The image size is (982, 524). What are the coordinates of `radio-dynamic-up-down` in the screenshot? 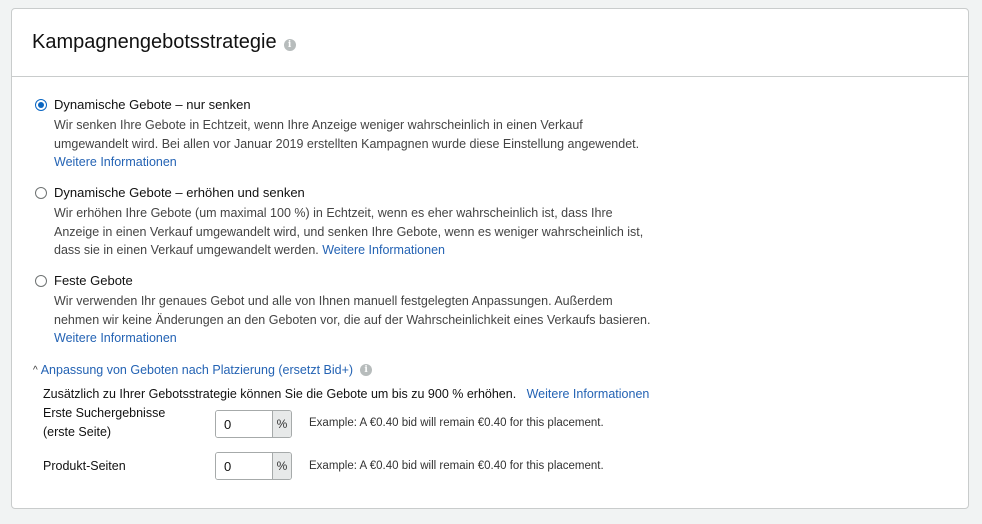 It's located at (41, 193).